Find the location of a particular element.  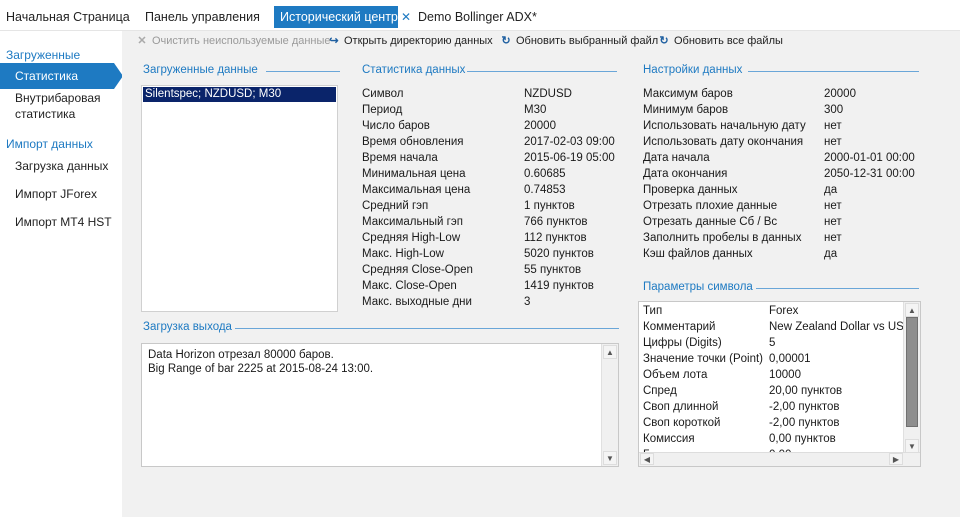

row-value: NZDUSD is located at coordinates (548, 94).